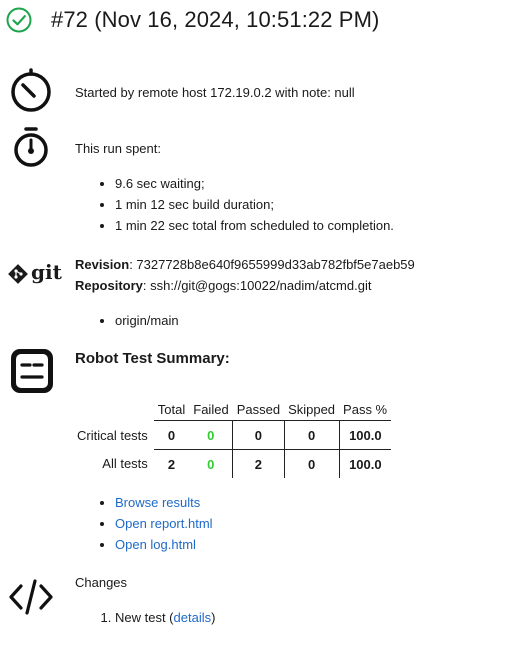  I want to click on git-logo-text: git, so click(46, 272).